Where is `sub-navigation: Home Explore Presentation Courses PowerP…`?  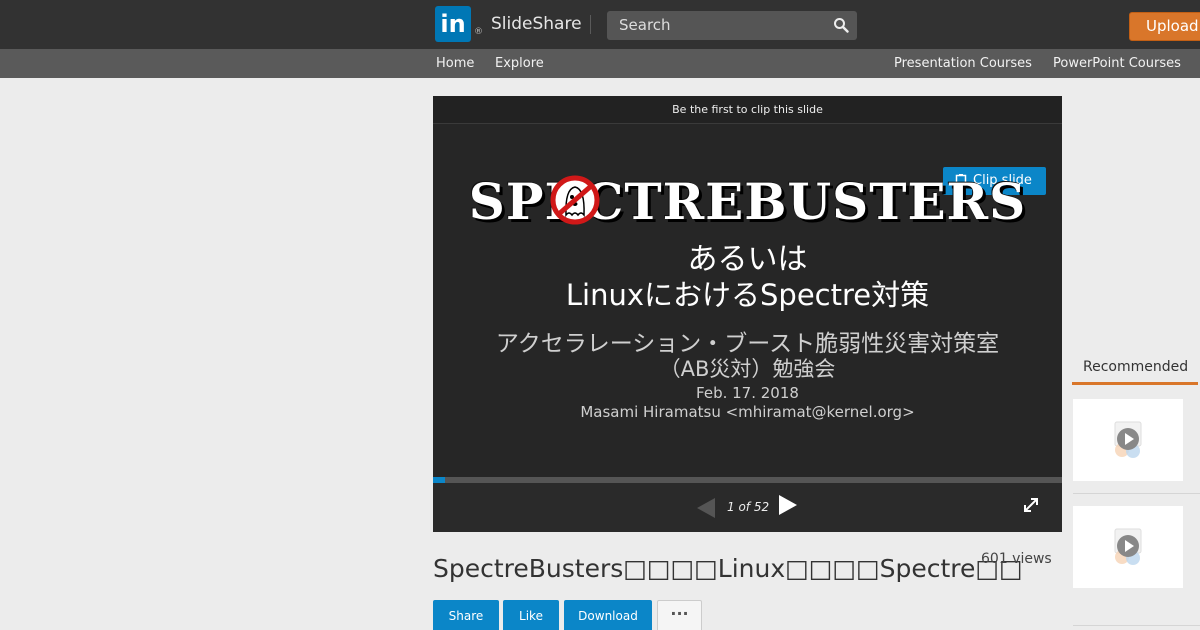
sub-navigation: Home Explore Presentation Courses PowerP… is located at coordinates (600, 63).